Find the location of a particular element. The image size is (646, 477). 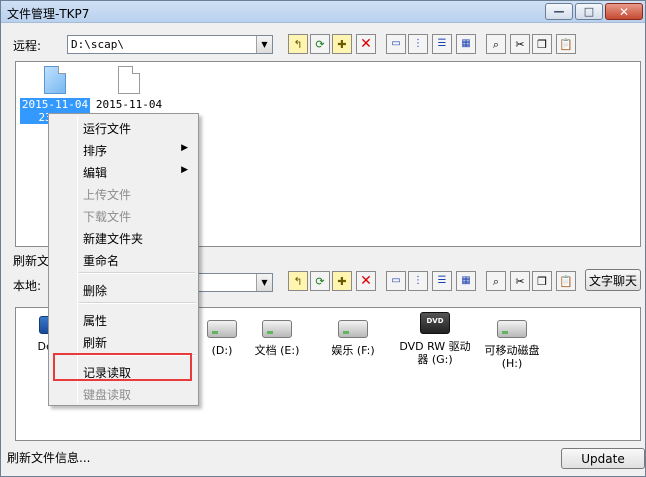

window-title: 文件管理-TKP7 is located at coordinates (48, 14).